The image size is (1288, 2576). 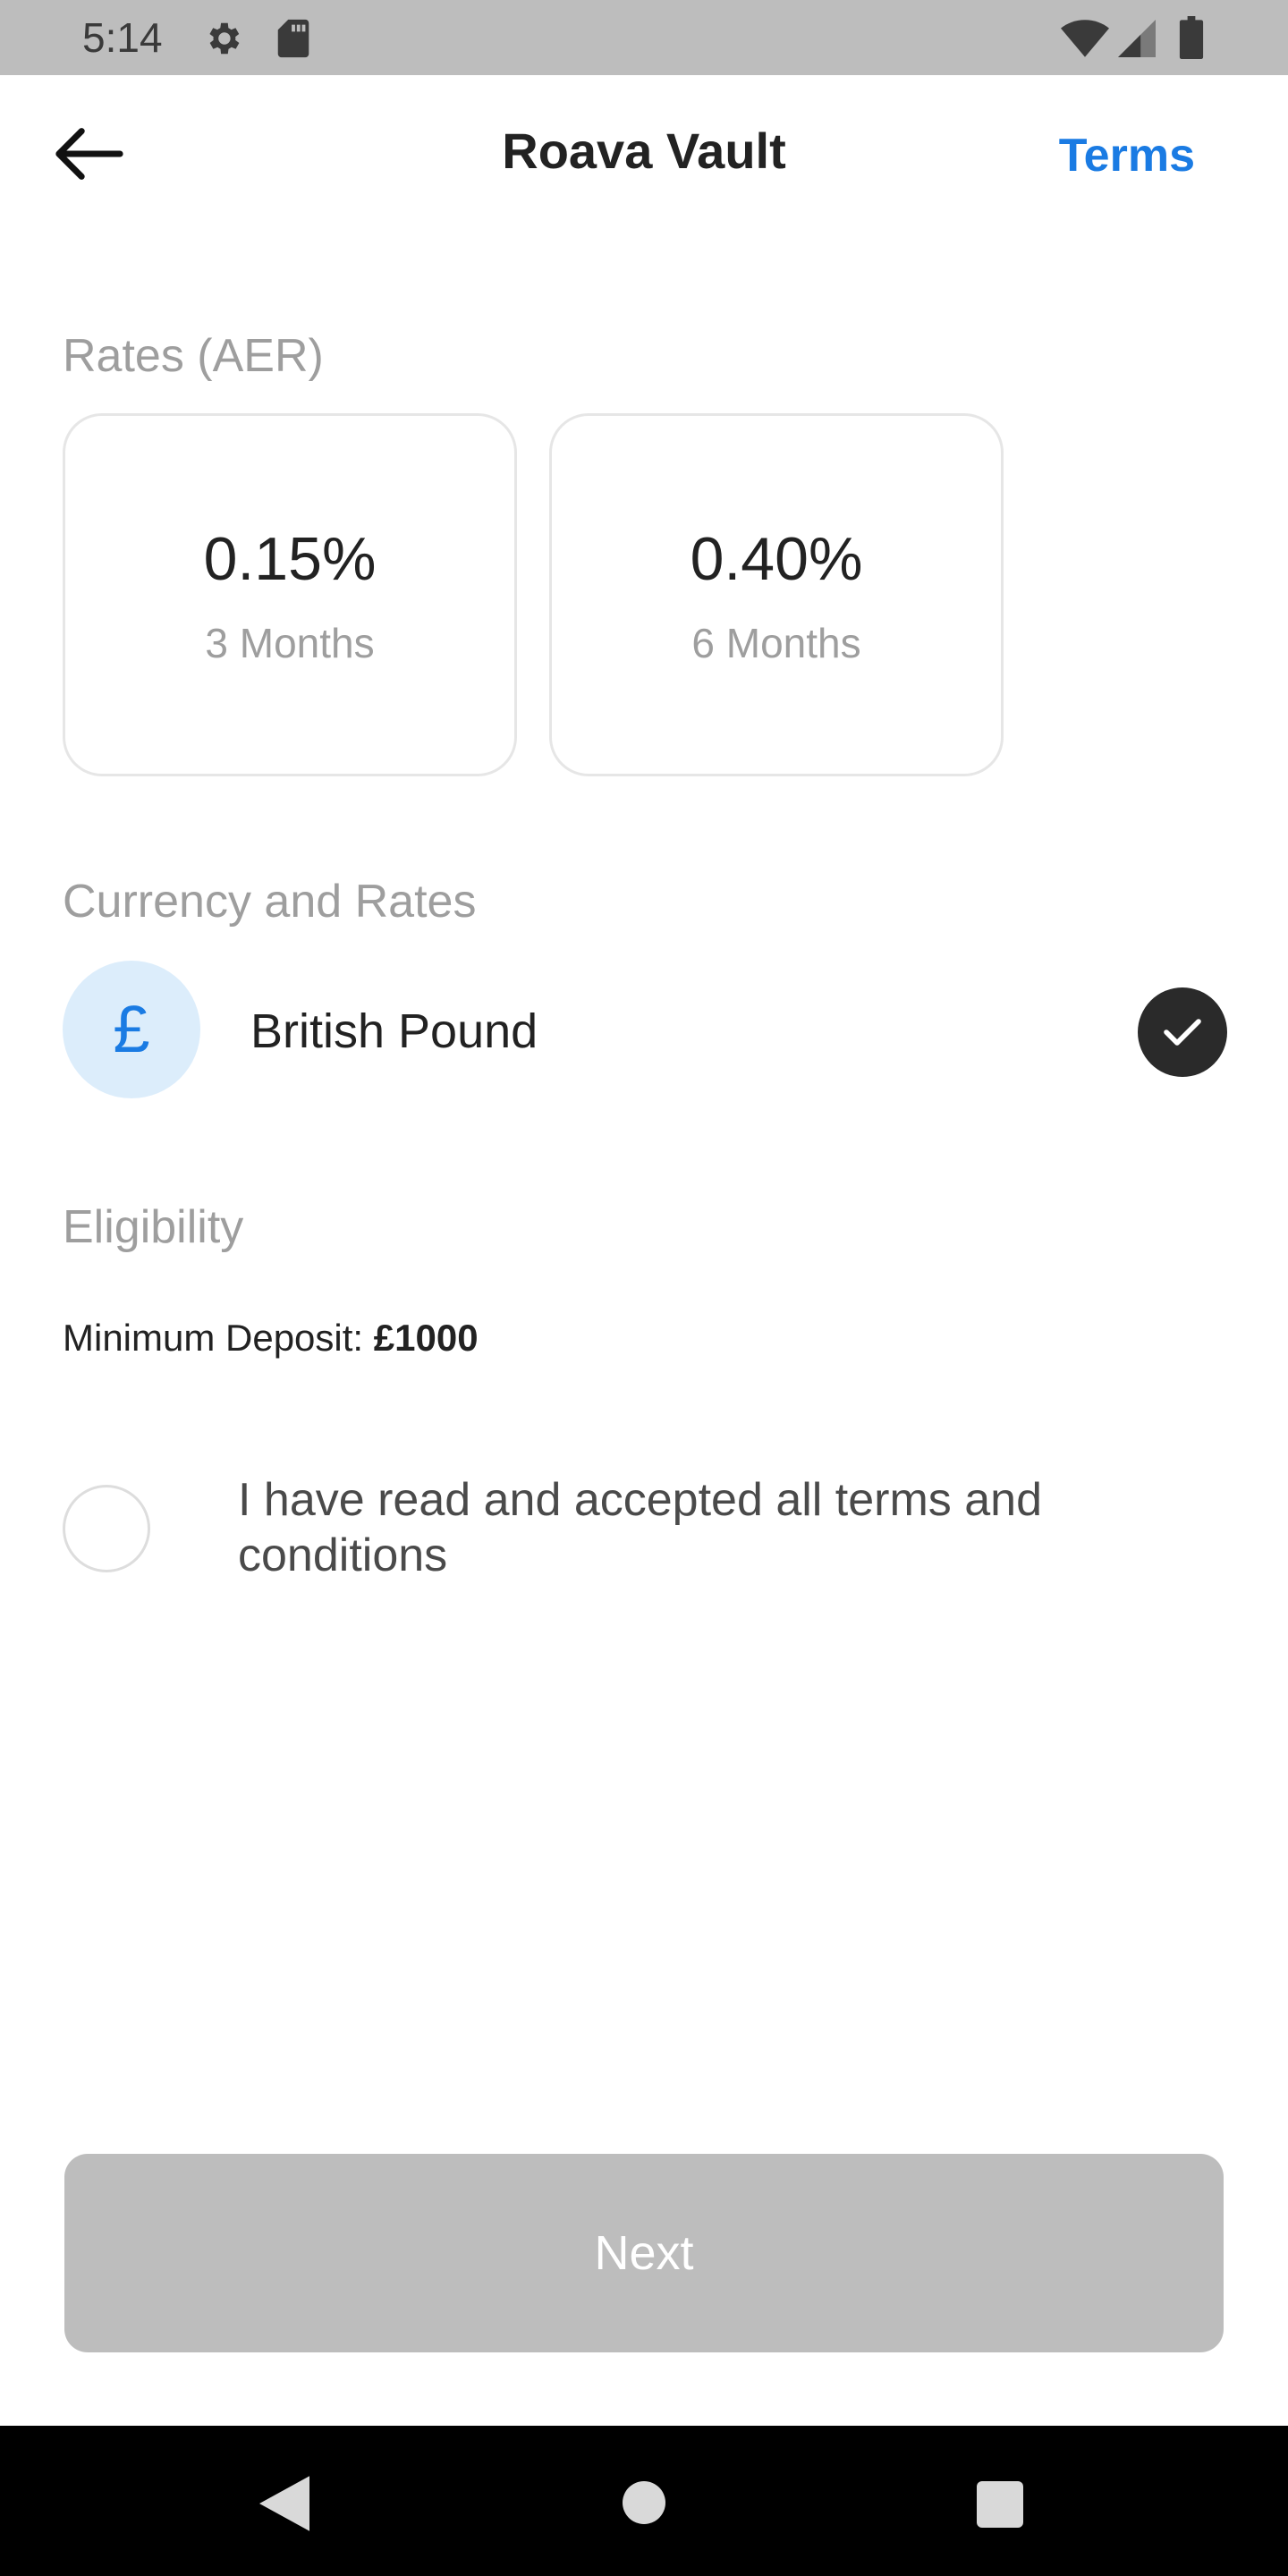 I want to click on rate-value: 0.15%, so click(x=290, y=559).